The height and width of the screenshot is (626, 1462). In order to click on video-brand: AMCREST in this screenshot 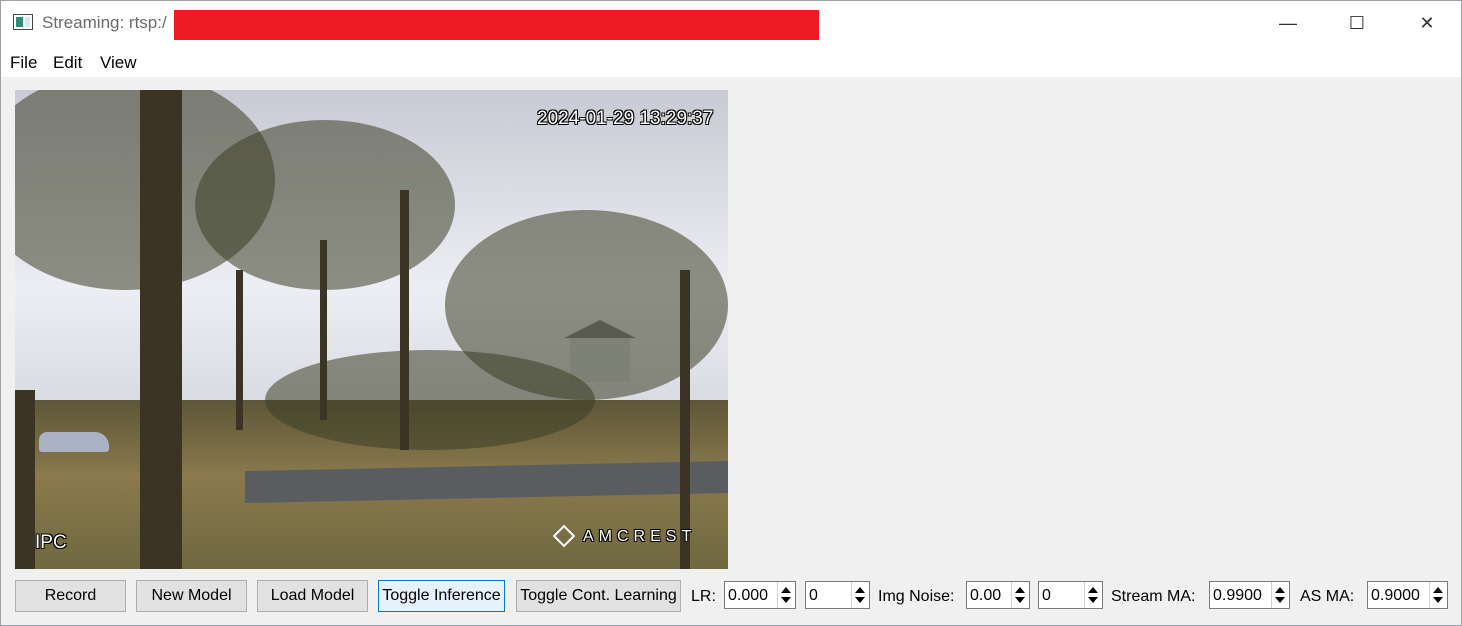, I will do `click(640, 536)`.